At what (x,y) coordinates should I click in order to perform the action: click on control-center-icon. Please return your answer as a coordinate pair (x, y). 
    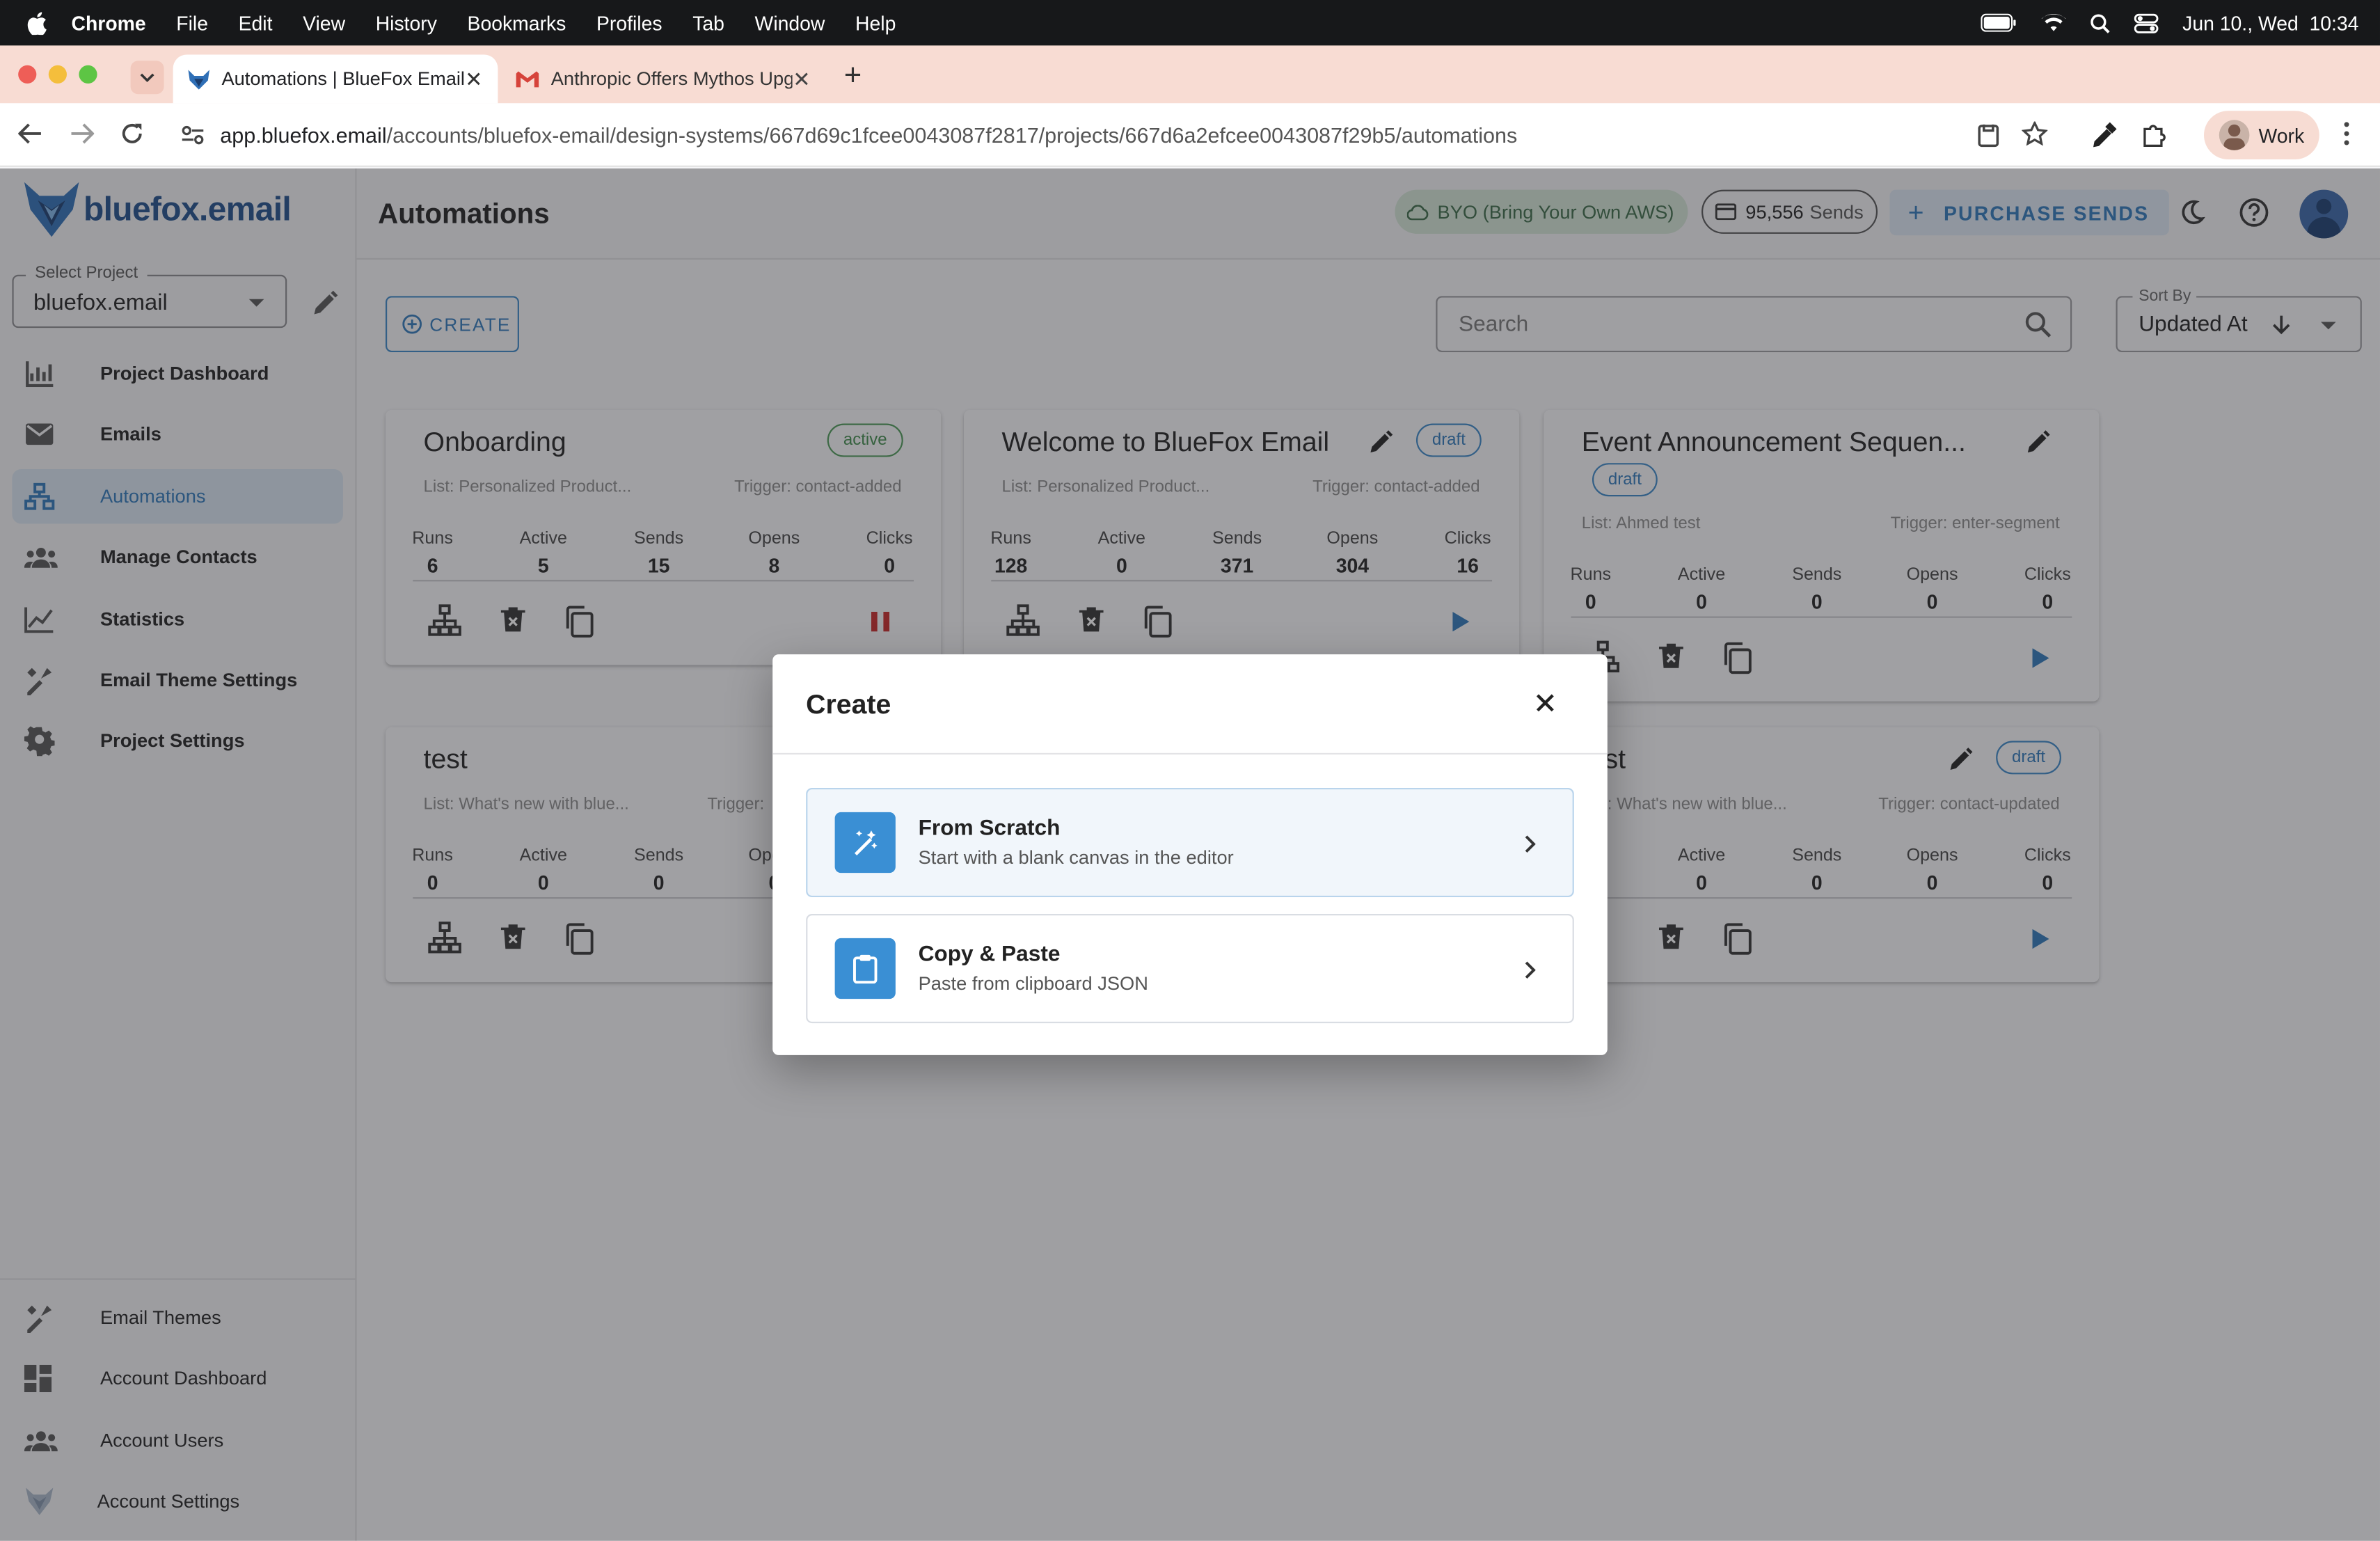
    Looking at the image, I should click on (2146, 23).